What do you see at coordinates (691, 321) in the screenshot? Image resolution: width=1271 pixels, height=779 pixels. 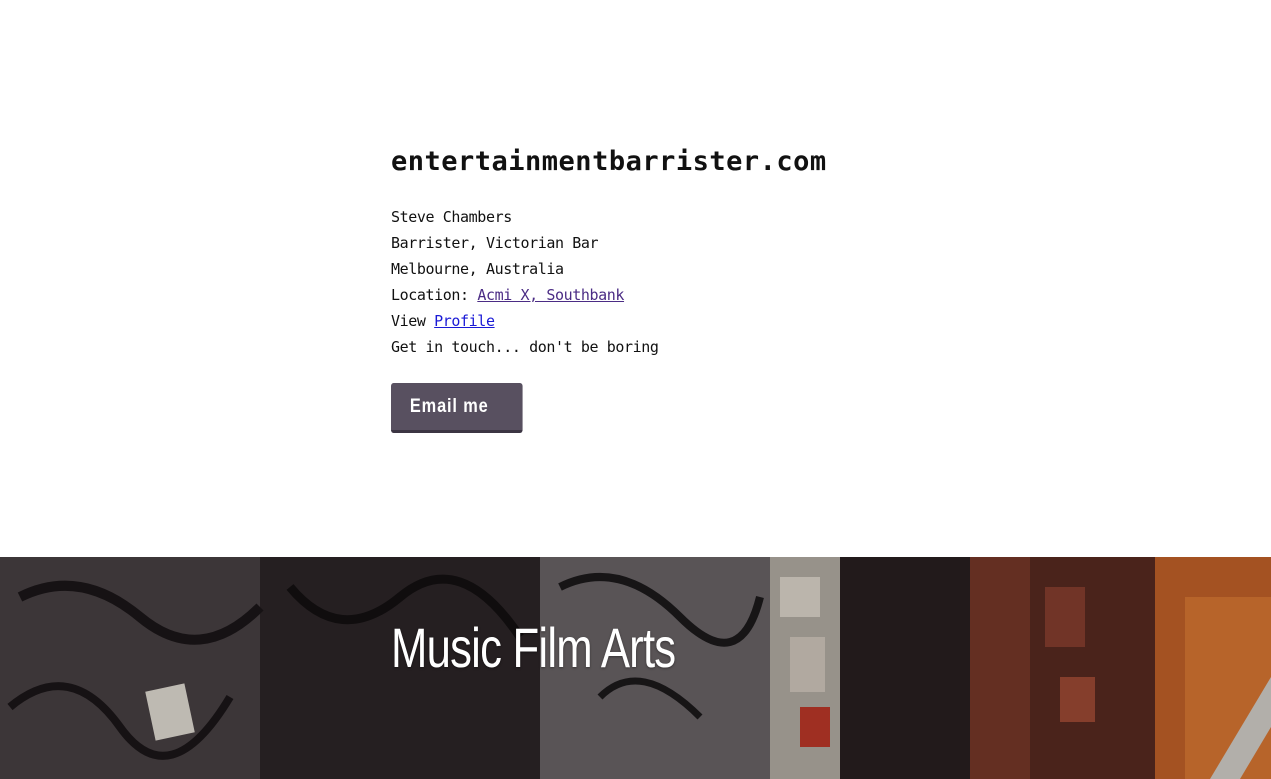 I see `profile-line: View Profile` at bounding box center [691, 321].